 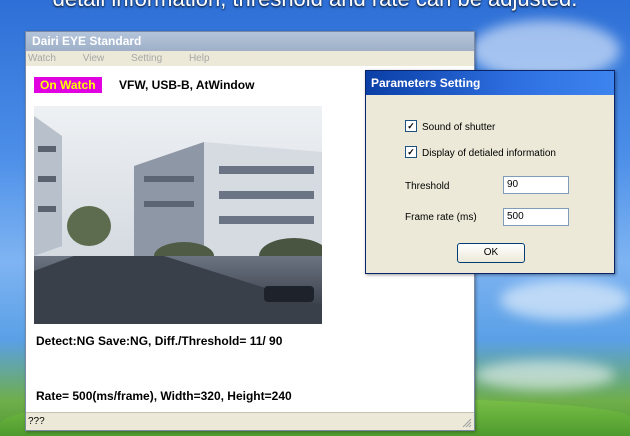 I want to click on menu-bar: Watch View Setting Help, so click(x=250, y=58).